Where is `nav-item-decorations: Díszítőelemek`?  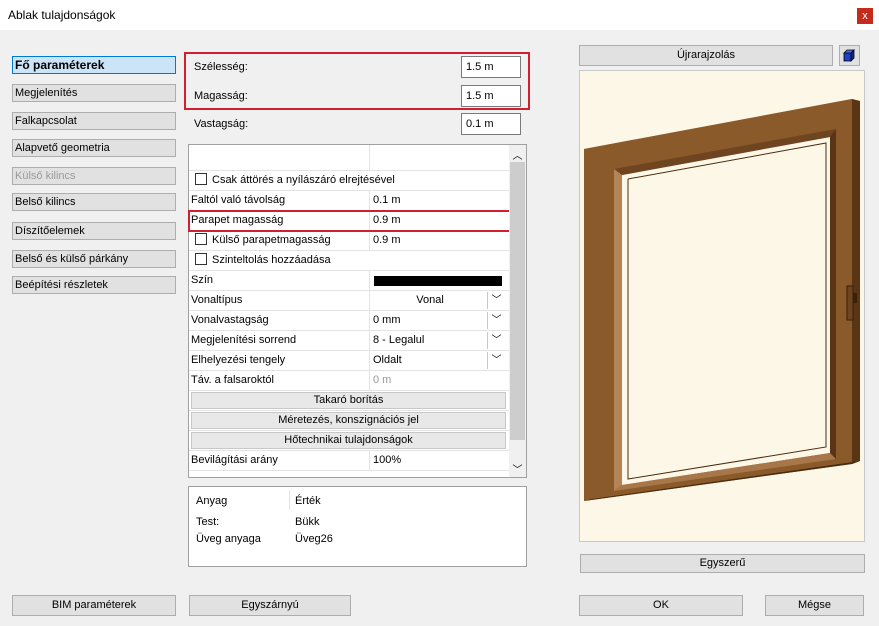
nav-item-decorations: Díszítőelemek is located at coordinates (94, 231).